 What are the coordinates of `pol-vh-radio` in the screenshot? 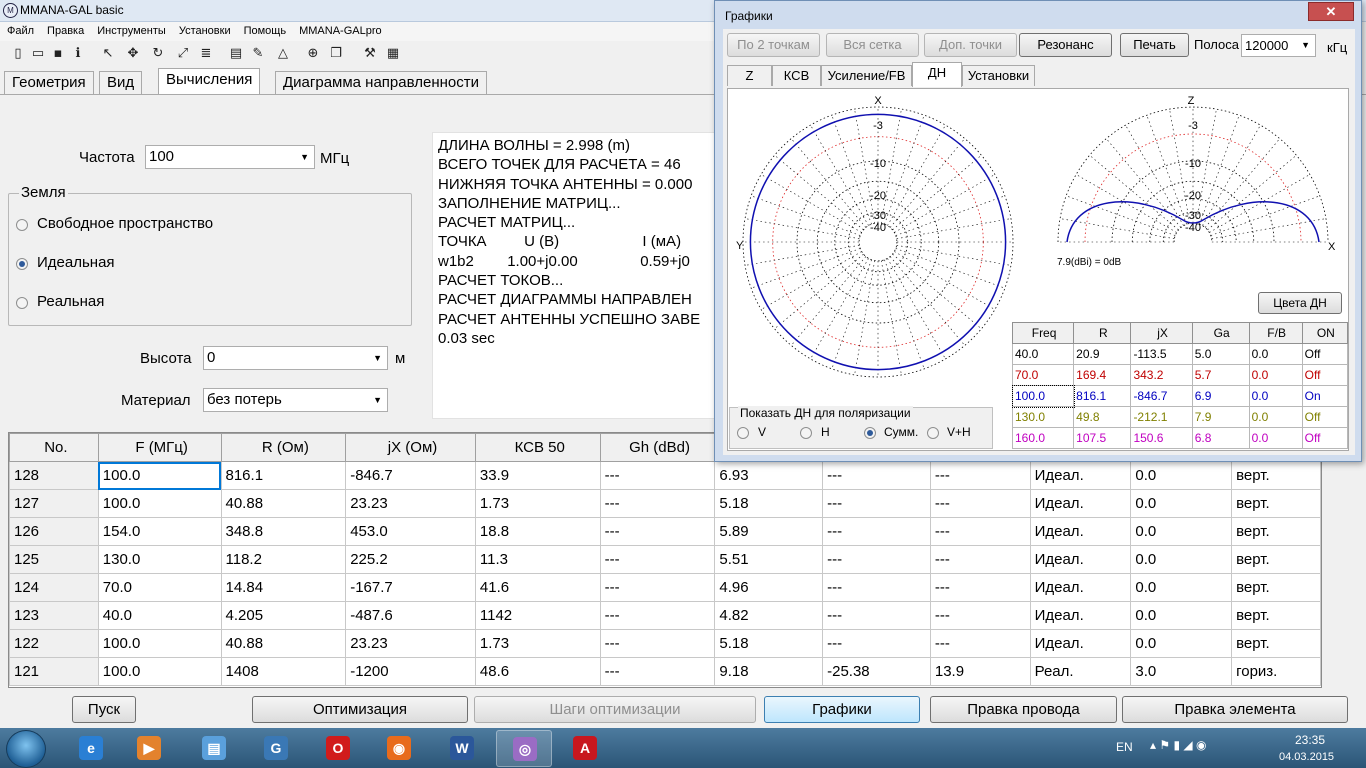 It's located at (933, 433).